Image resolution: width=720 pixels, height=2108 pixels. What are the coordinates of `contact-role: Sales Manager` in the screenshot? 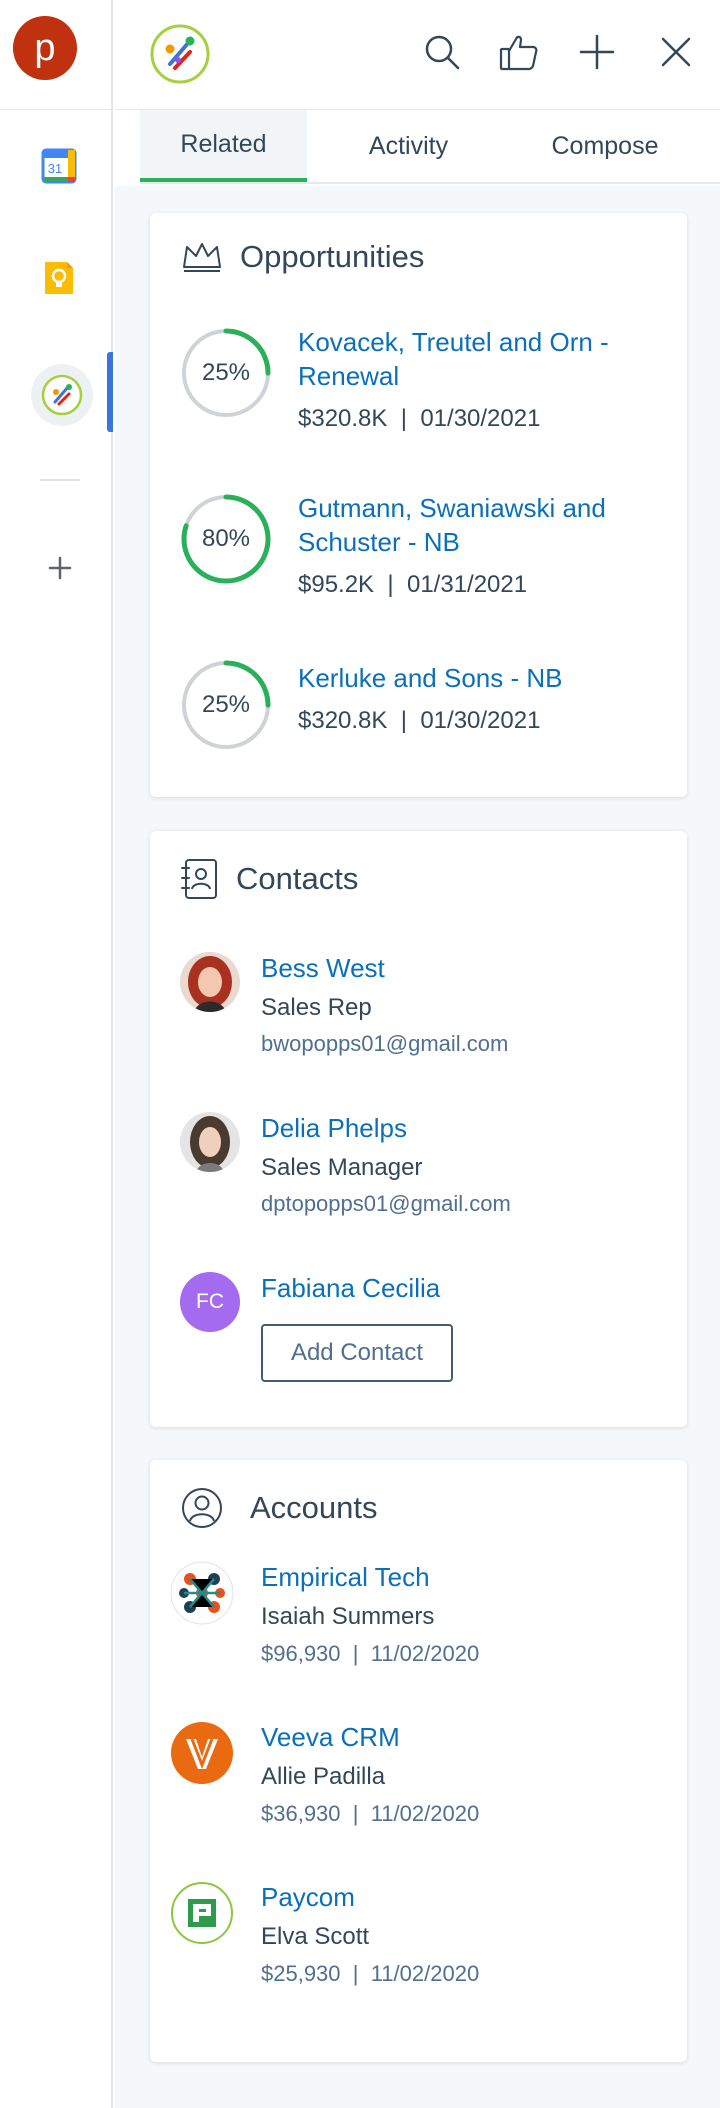 It's located at (342, 1167).